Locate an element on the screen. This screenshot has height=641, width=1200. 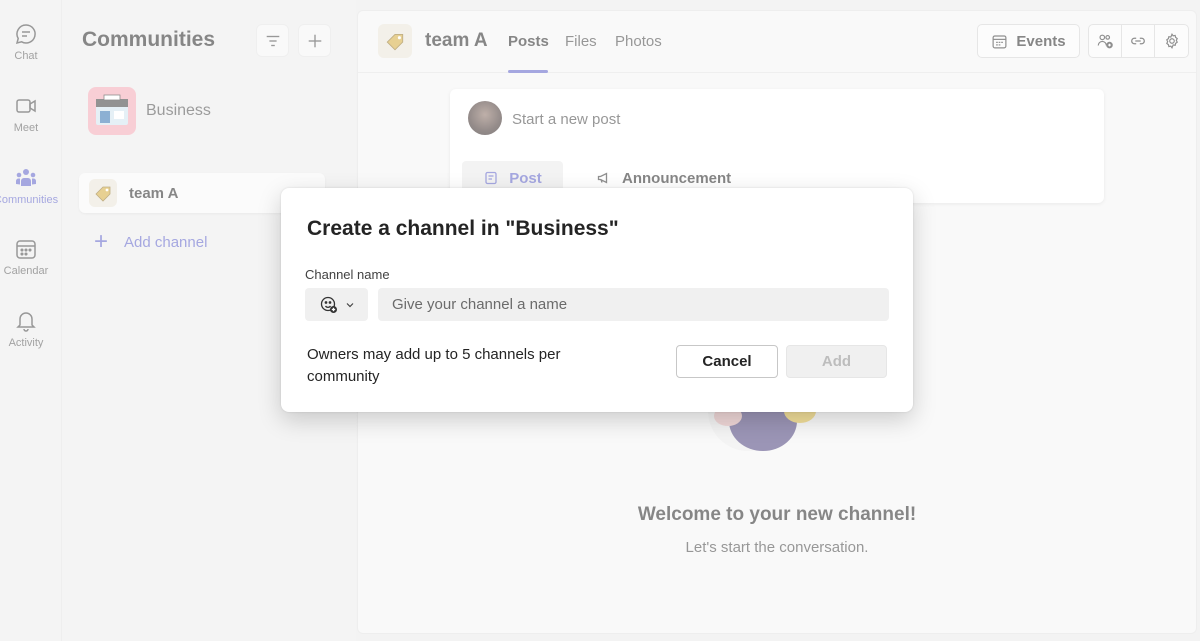
channel-name-input is located at coordinates (633, 304).